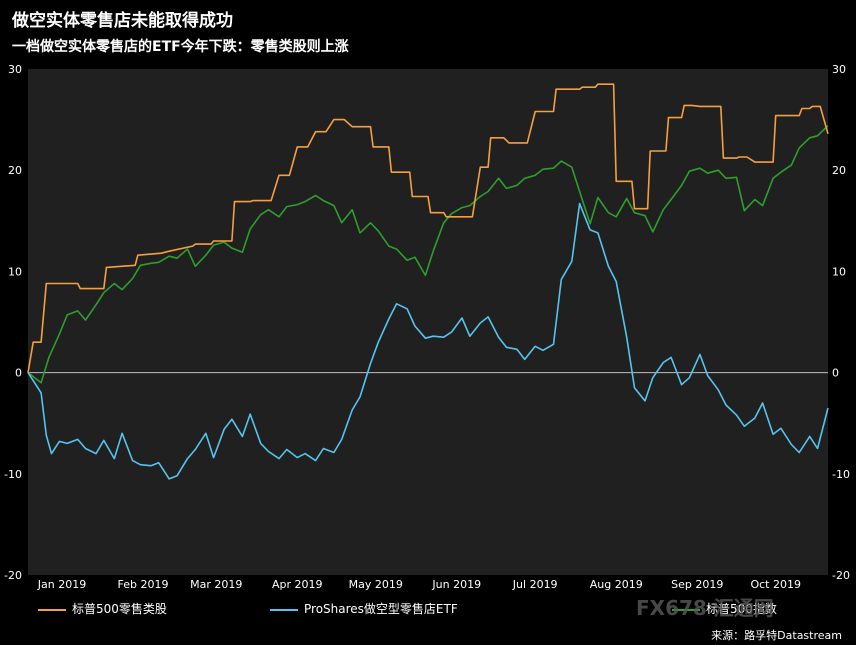  What do you see at coordinates (776, 635) in the screenshot?
I see `source-note: 来源：路孚特Datastream` at bounding box center [776, 635].